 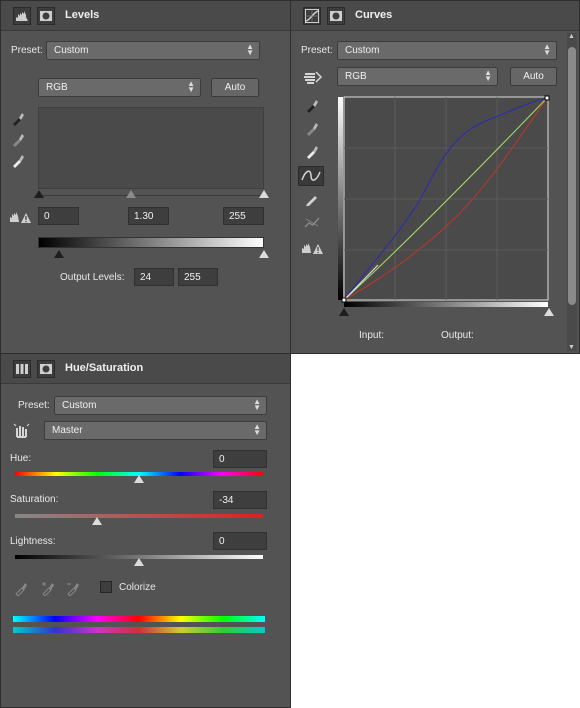 What do you see at coordinates (264, 194) in the screenshot?
I see `input-white-slider` at bounding box center [264, 194].